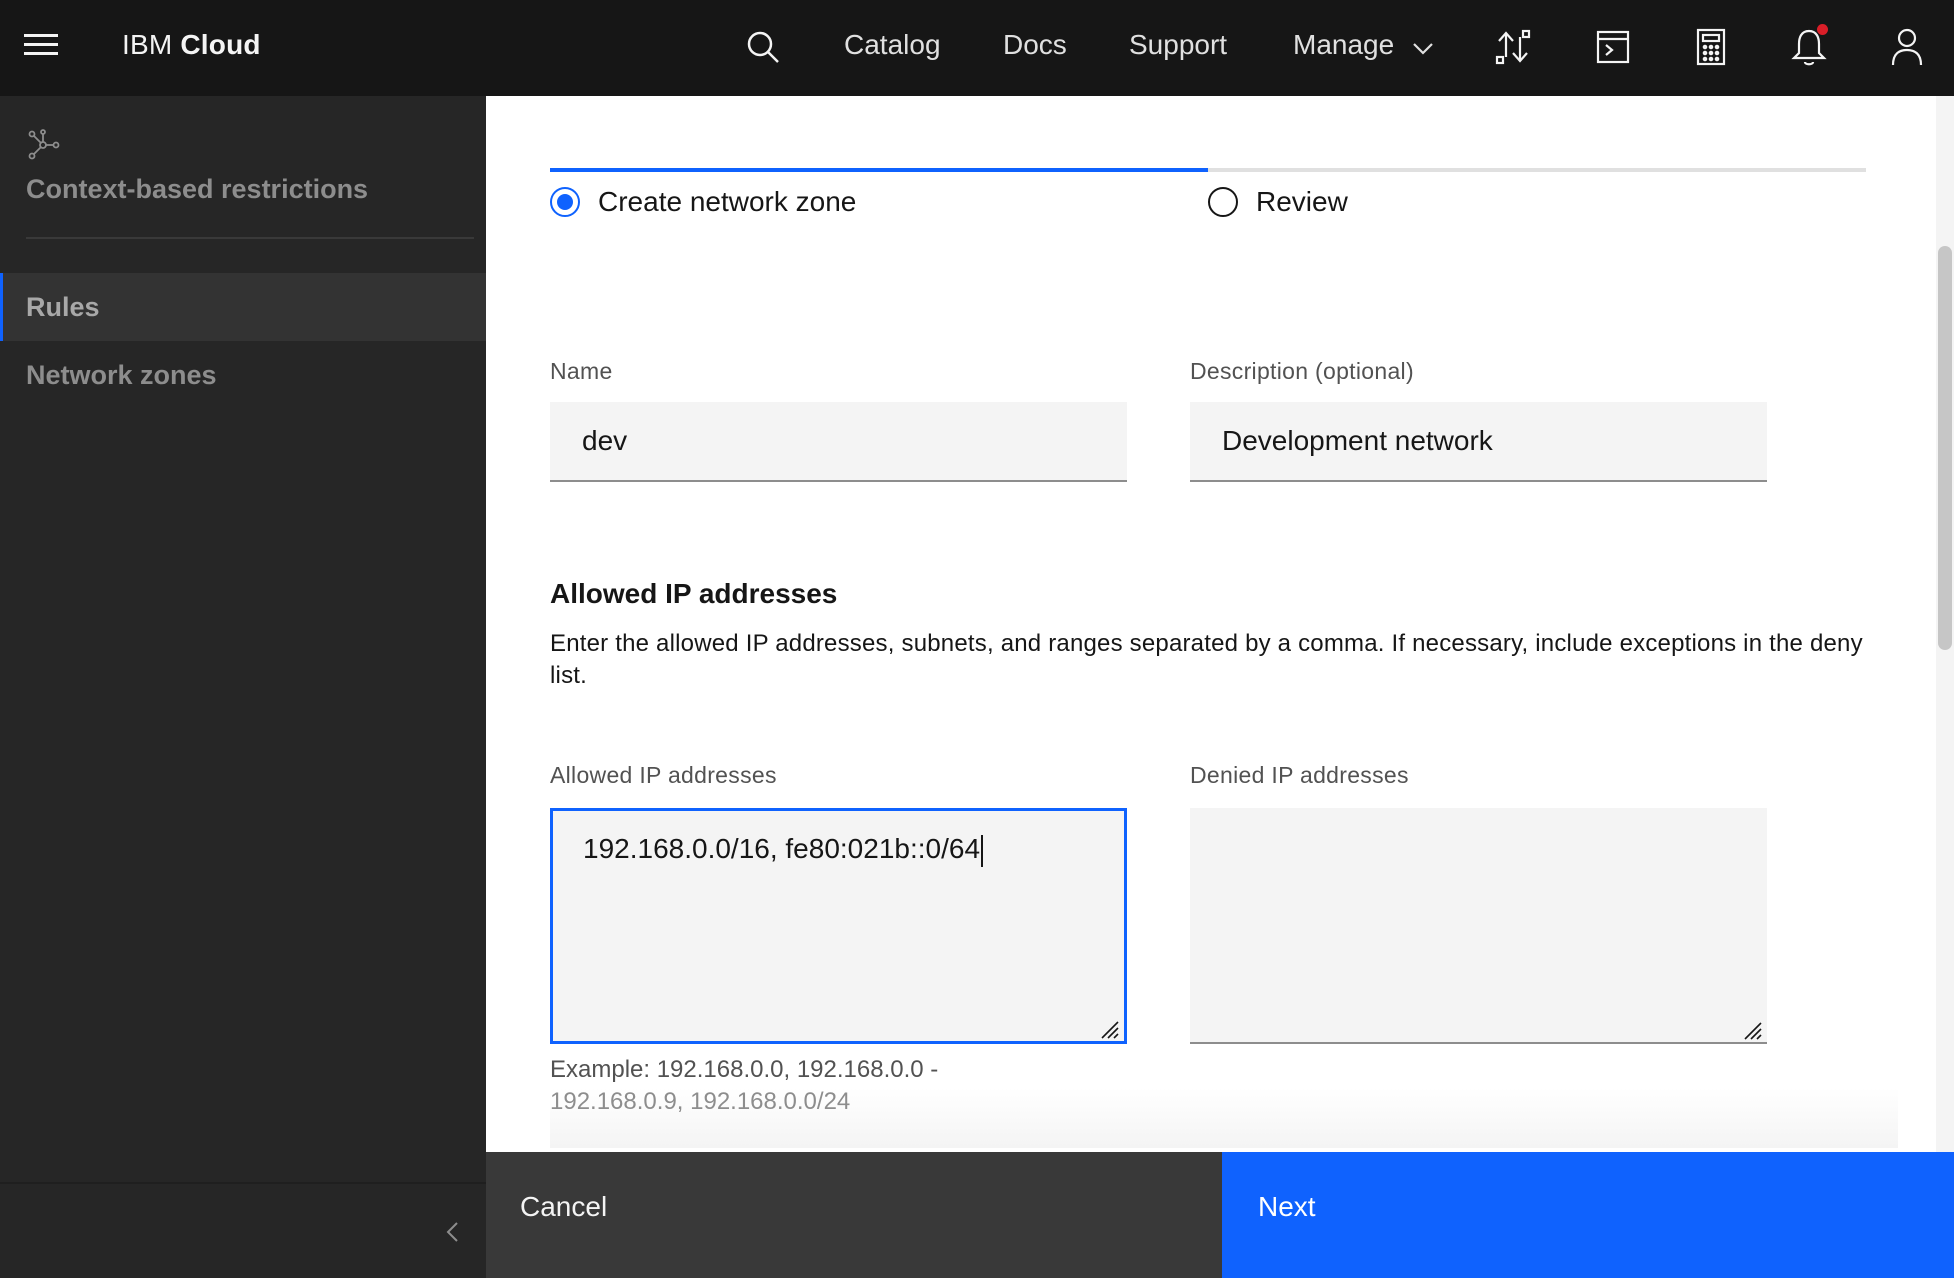 The image size is (1954, 1278). What do you see at coordinates (43, 145) in the screenshot?
I see `network-icon` at bounding box center [43, 145].